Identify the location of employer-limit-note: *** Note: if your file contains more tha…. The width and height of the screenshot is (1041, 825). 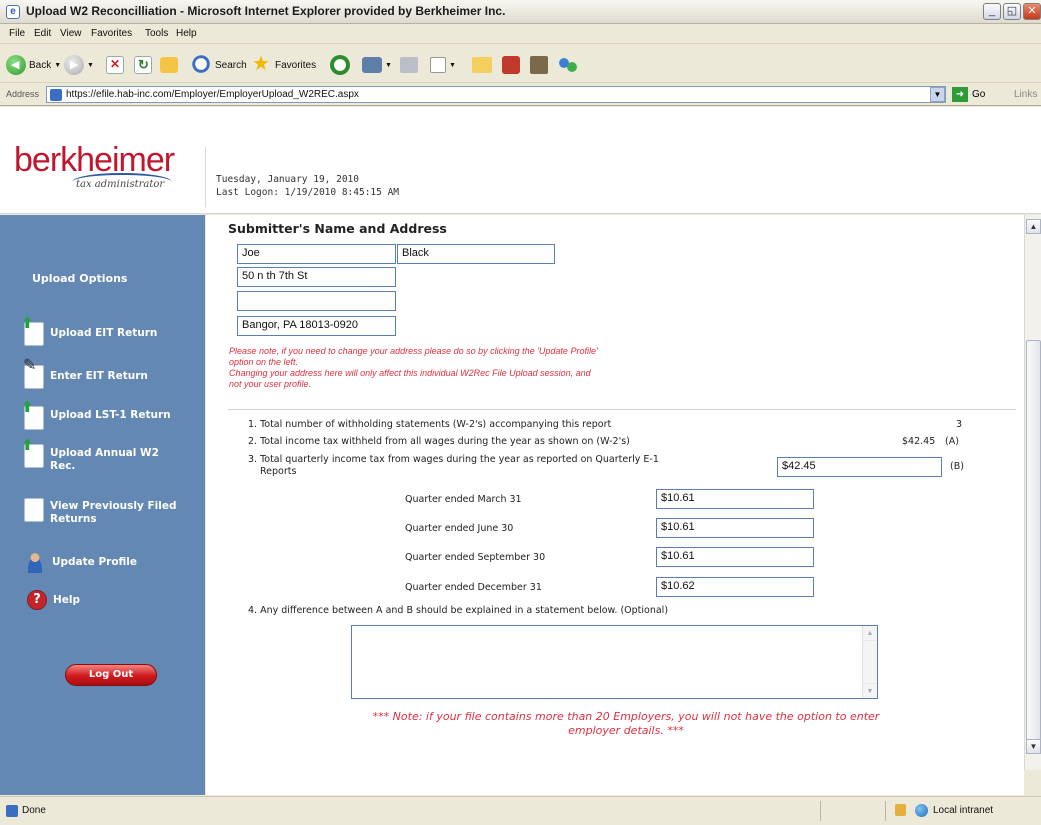
(626, 724).